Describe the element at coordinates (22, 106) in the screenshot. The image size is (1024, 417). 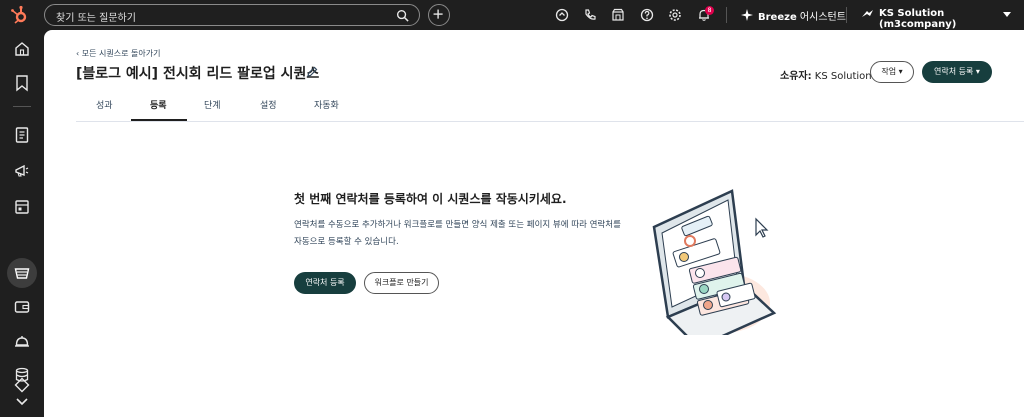
I see `sidebar-divider` at that location.